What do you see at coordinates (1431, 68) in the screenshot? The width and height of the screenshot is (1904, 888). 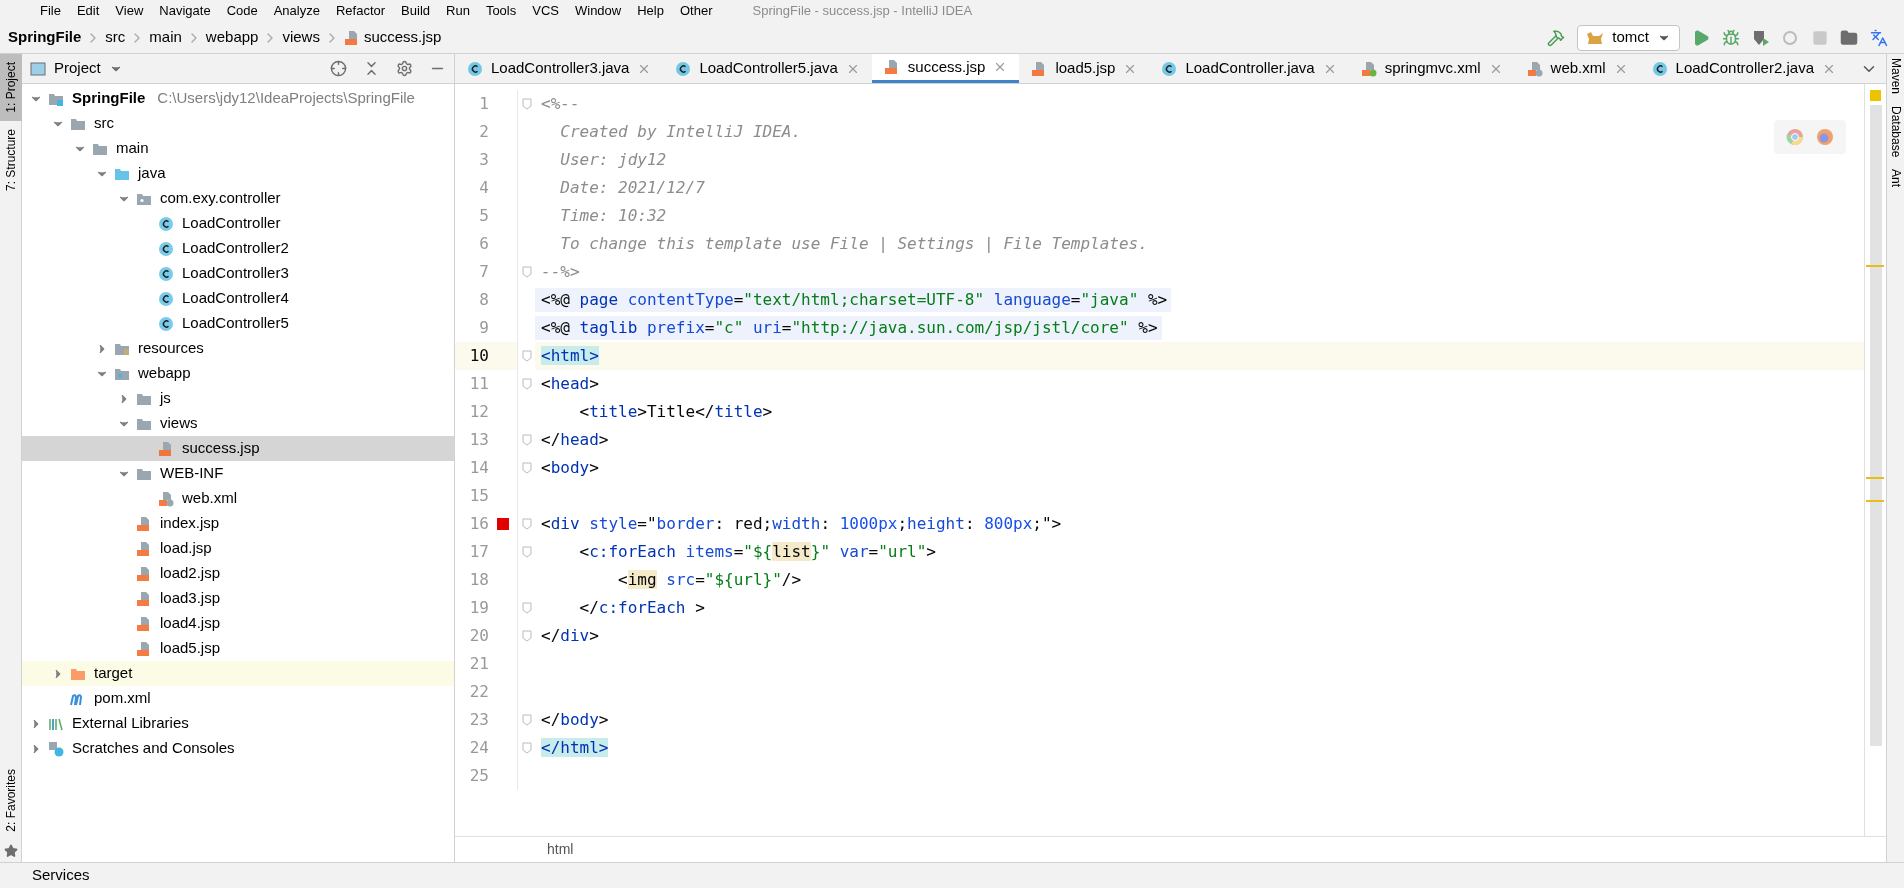 I see `editor-tab: springmvc.xml` at bounding box center [1431, 68].